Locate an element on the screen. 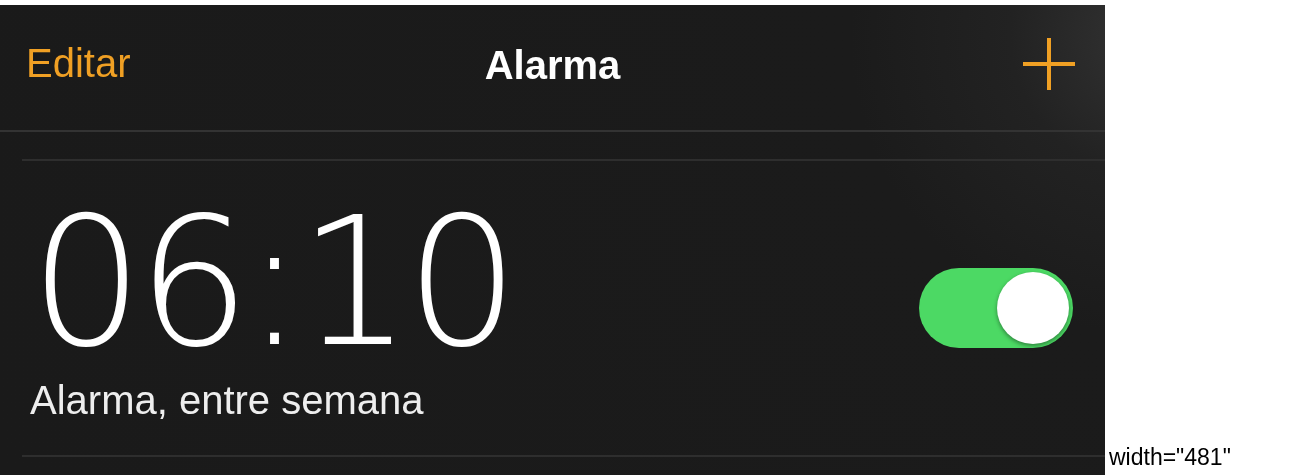 This screenshot has width=1290, height=475. add-icon is located at coordinates (1049, 63).